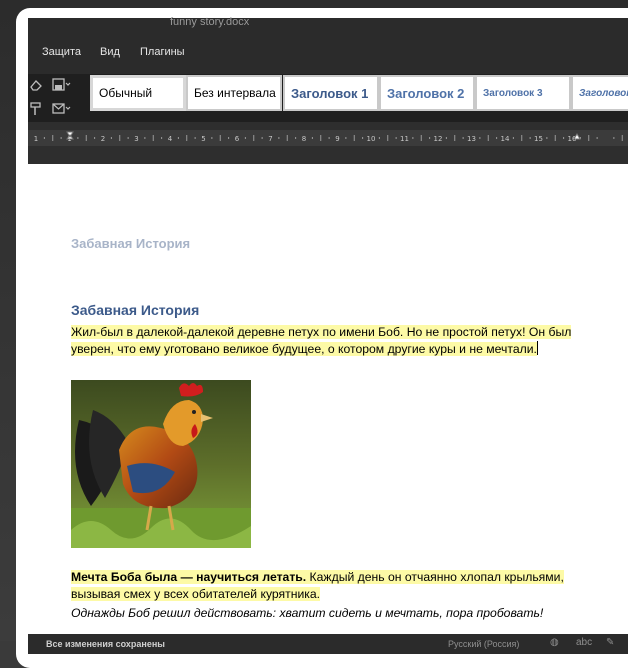  Describe the element at coordinates (210, 22) in the screenshot. I see `window-title: funny story.docx` at that location.